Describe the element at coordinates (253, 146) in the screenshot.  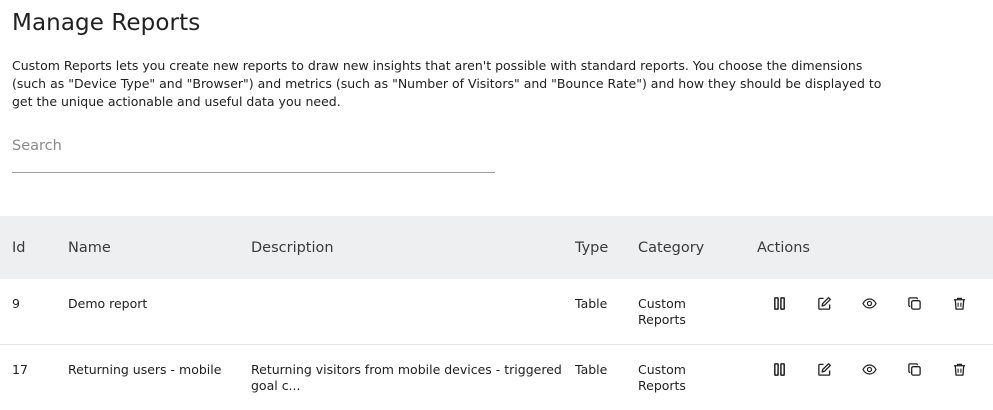
I see `search-input` at that location.